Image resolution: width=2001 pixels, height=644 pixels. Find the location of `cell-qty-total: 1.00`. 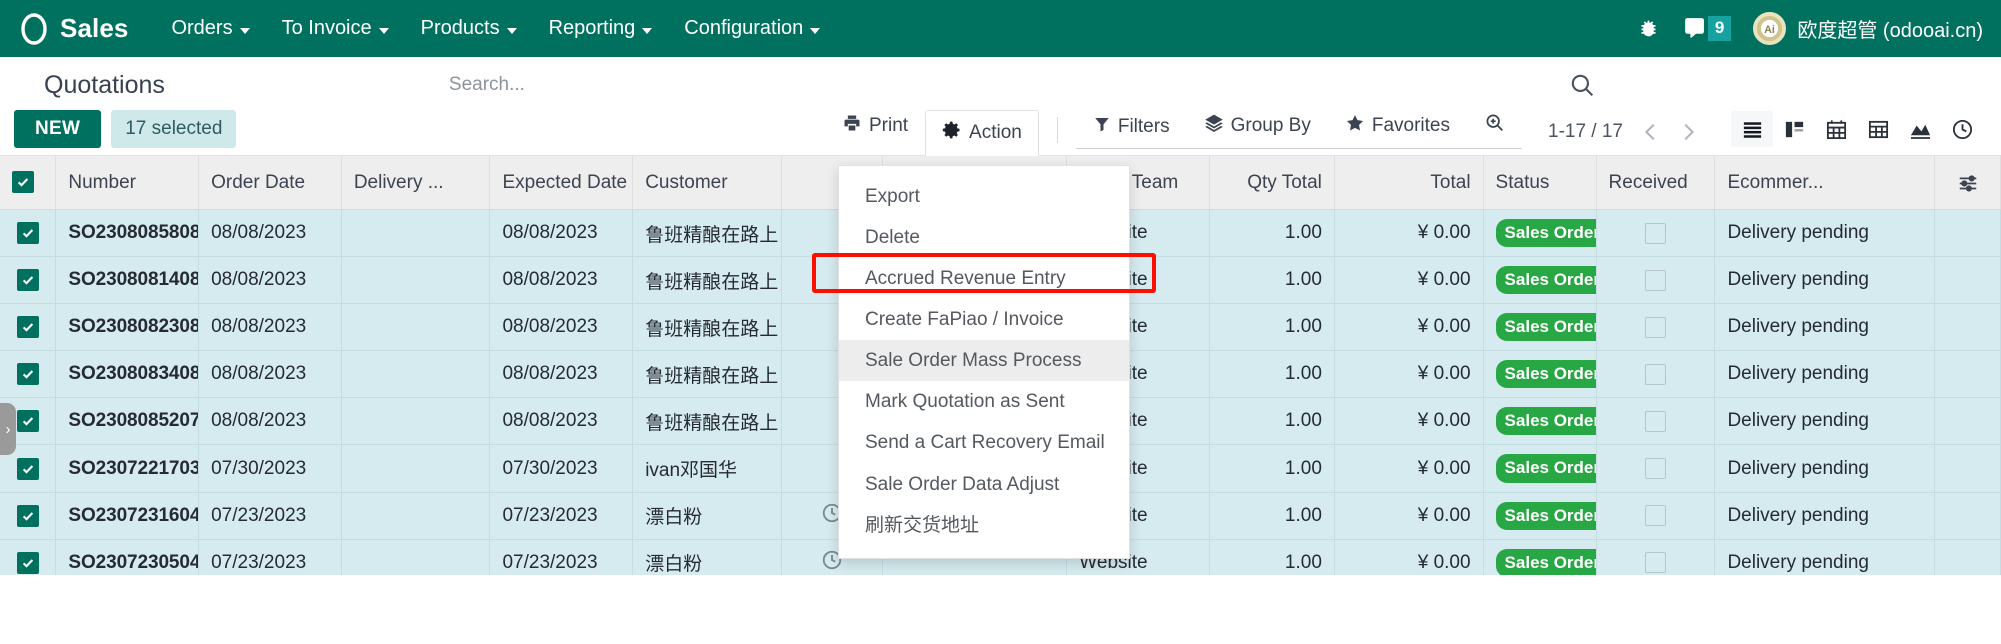

cell-qty-total: 1.00 is located at coordinates (1272, 374).